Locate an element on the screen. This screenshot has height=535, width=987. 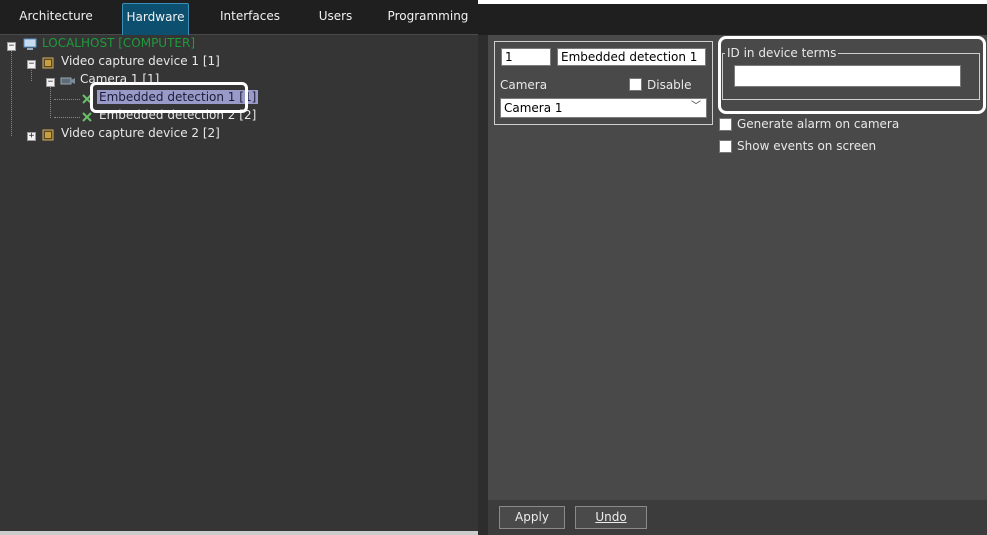
show-events-checkbox is located at coordinates (725, 146).